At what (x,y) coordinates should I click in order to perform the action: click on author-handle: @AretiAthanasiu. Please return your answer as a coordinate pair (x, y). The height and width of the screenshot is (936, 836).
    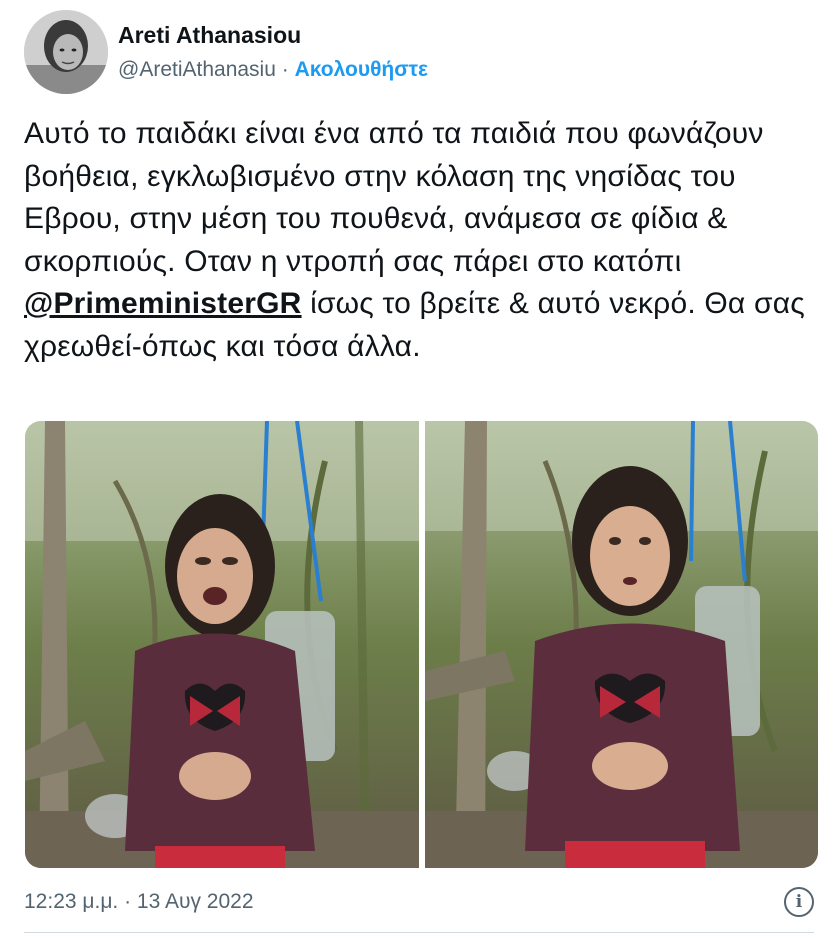
    Looking at the image, I should click on (197, 69).